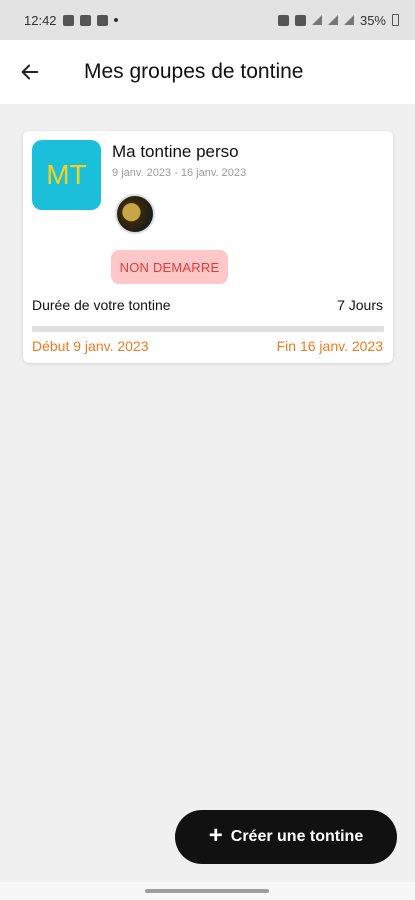 The width and height of the screenshot is (415, 900). What do you see at coordinates (215, 835) in the screenshot?
I see `plus-icon: +` at bounding box center [215, 835].